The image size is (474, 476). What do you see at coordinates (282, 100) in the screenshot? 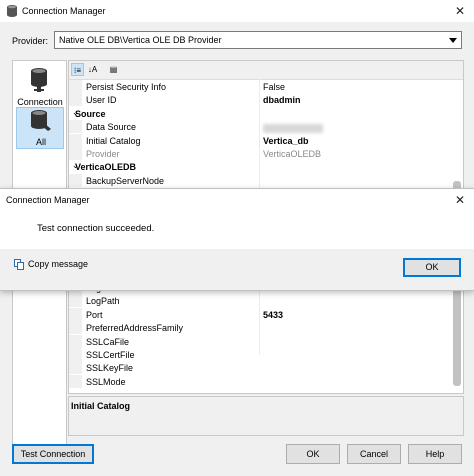
I see `property-value: dbadmin` at bounding box center [282, 100].